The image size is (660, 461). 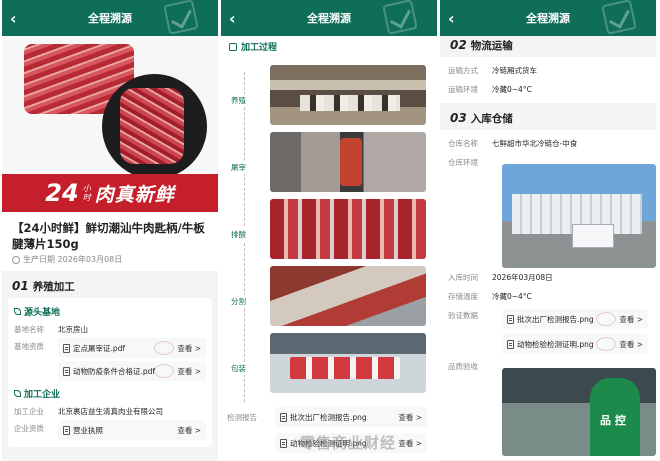 I want to click on warehouse-photo, so click(x=579, y=216).